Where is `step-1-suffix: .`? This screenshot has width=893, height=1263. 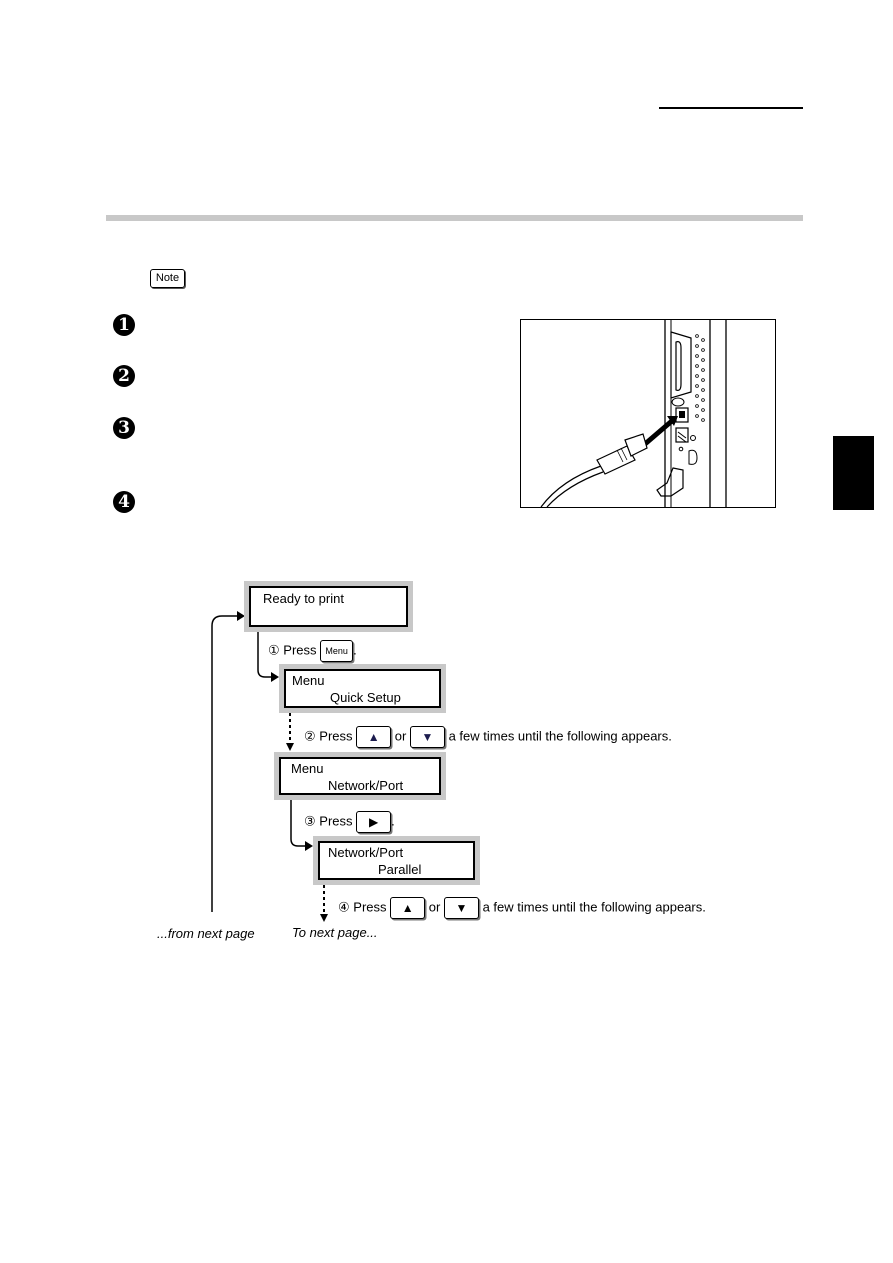 step-1-suffix: . is located at coordinates (355, 650).